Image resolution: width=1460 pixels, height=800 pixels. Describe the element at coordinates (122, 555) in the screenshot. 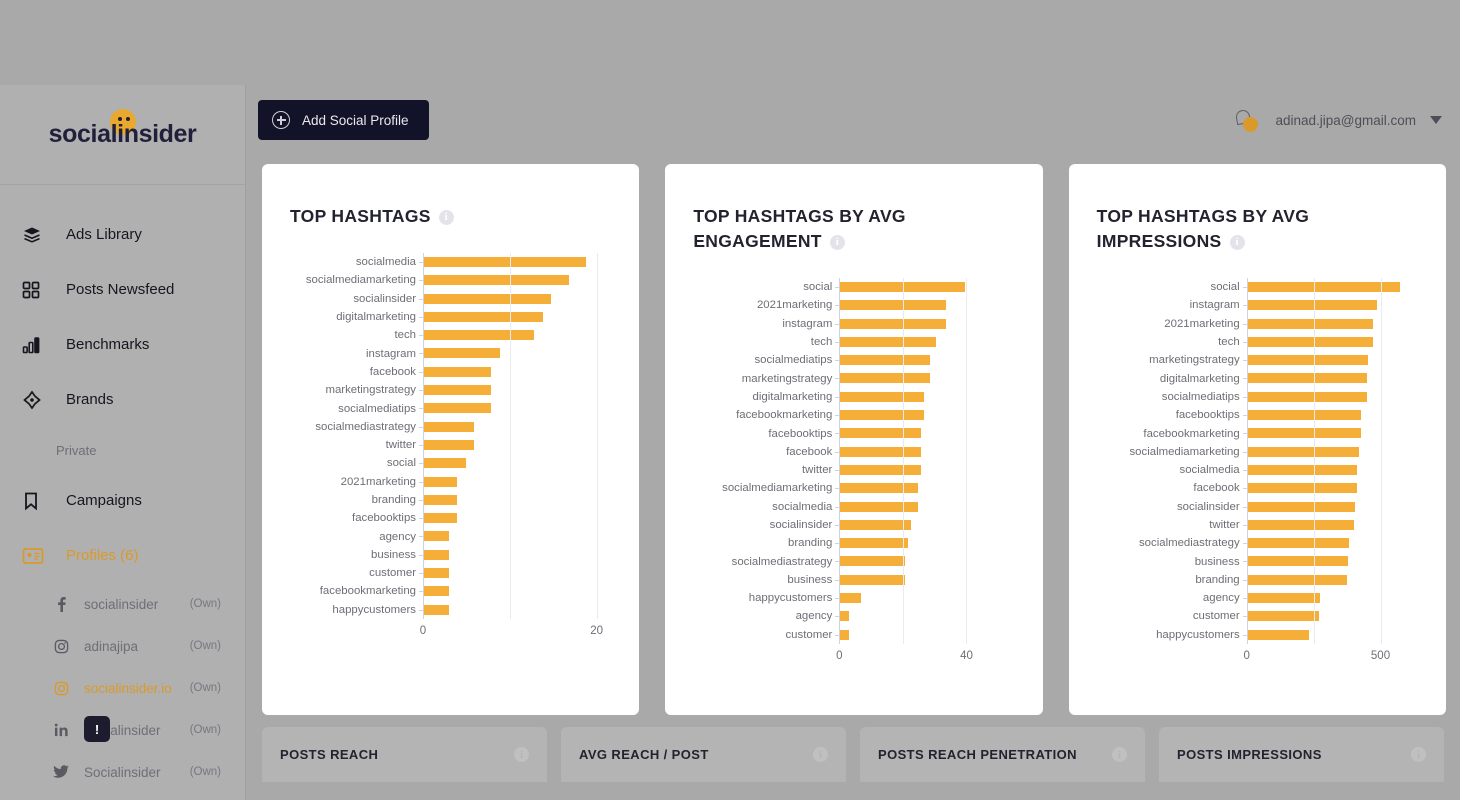

I see `sidebar-item-profiles: Profiles (6)` at that location.